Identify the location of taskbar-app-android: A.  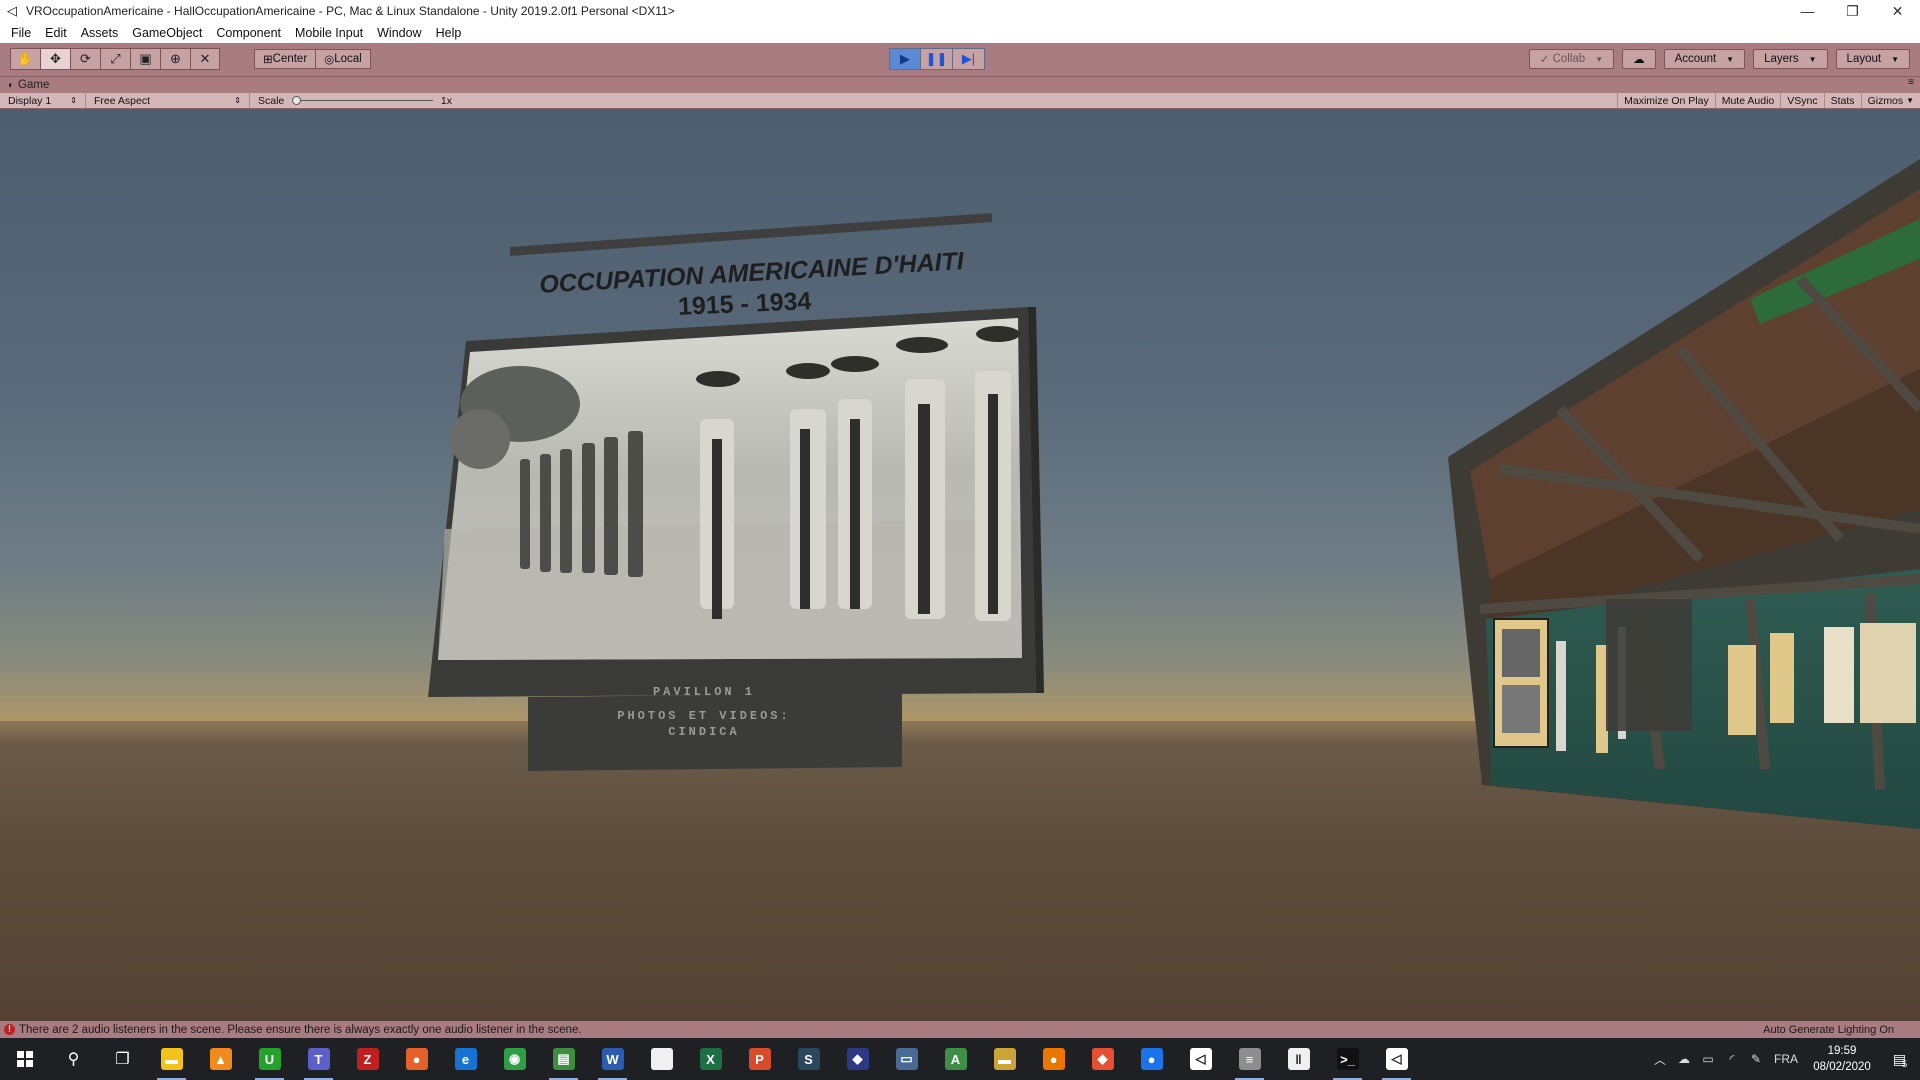
(955, 1059).